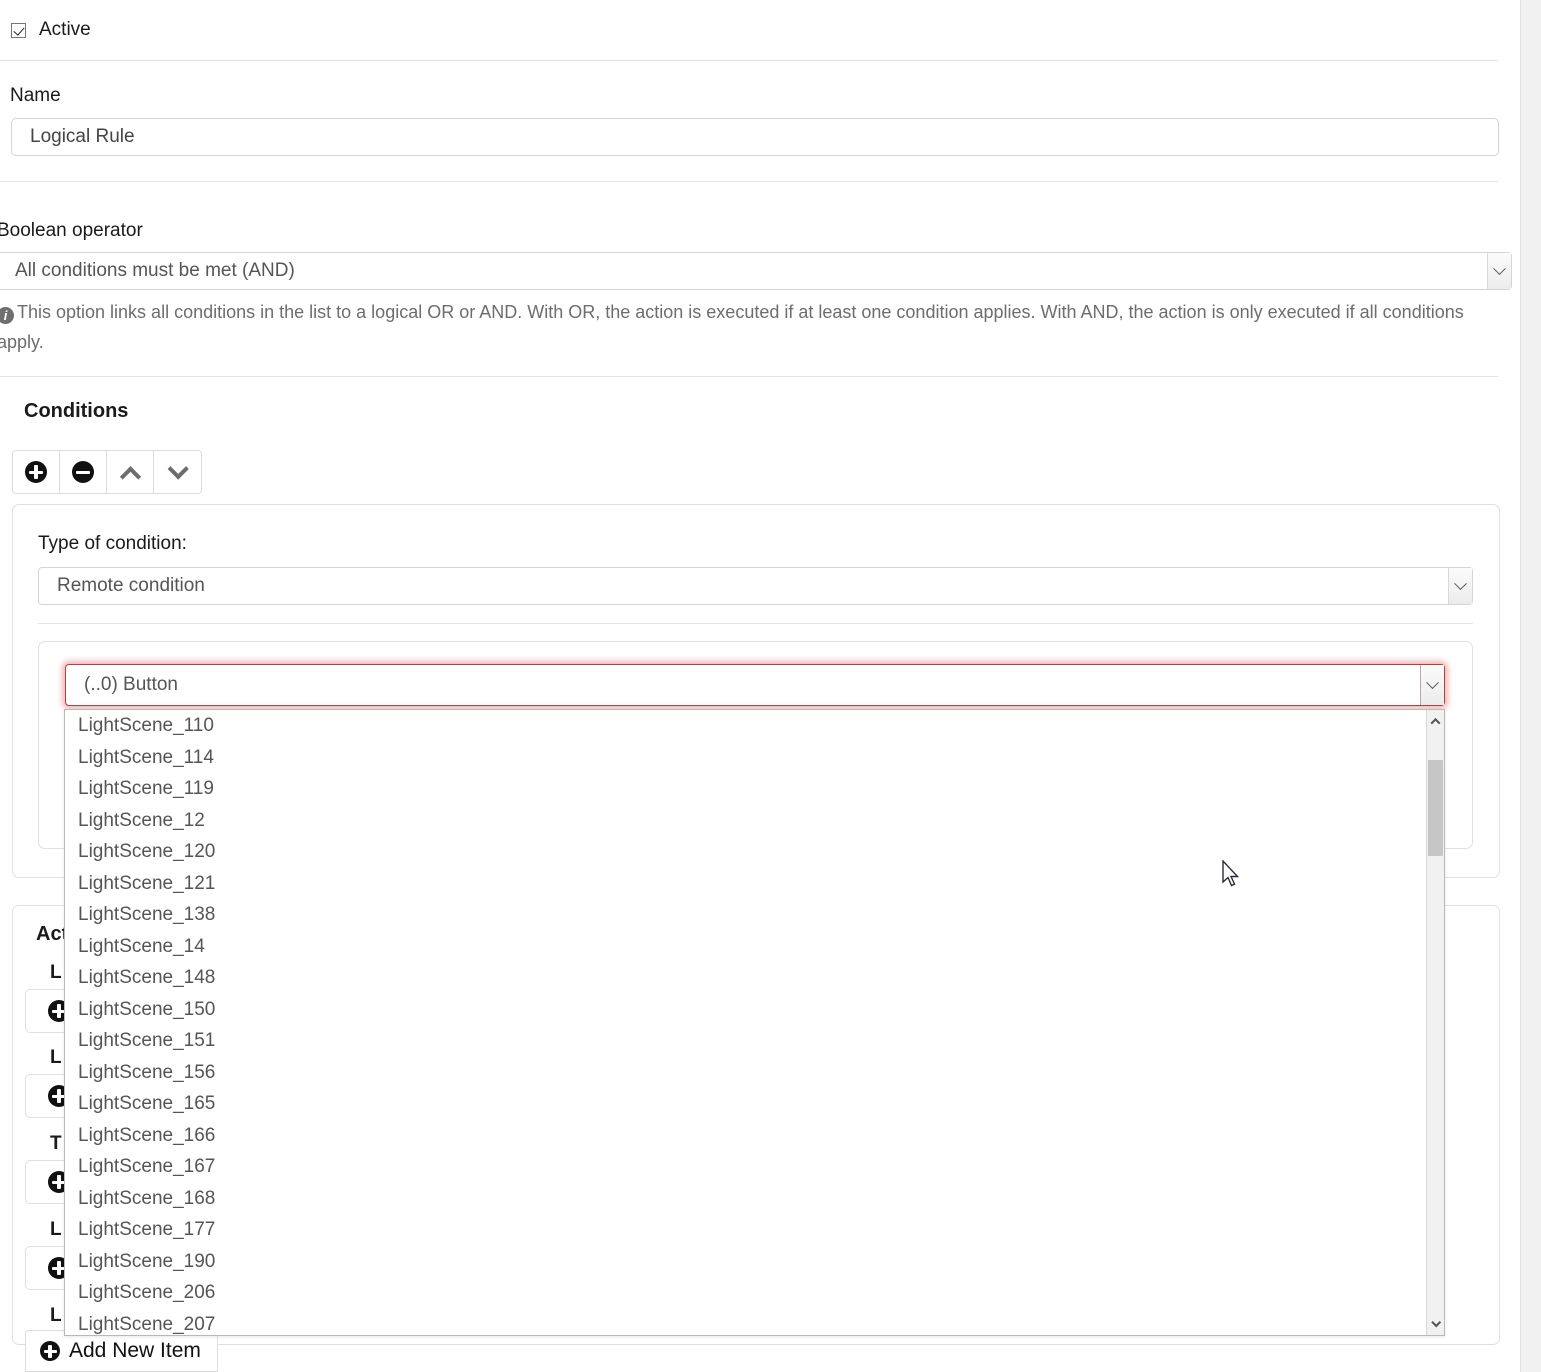  I want to click on remove-condition-button, so click(83, 472).